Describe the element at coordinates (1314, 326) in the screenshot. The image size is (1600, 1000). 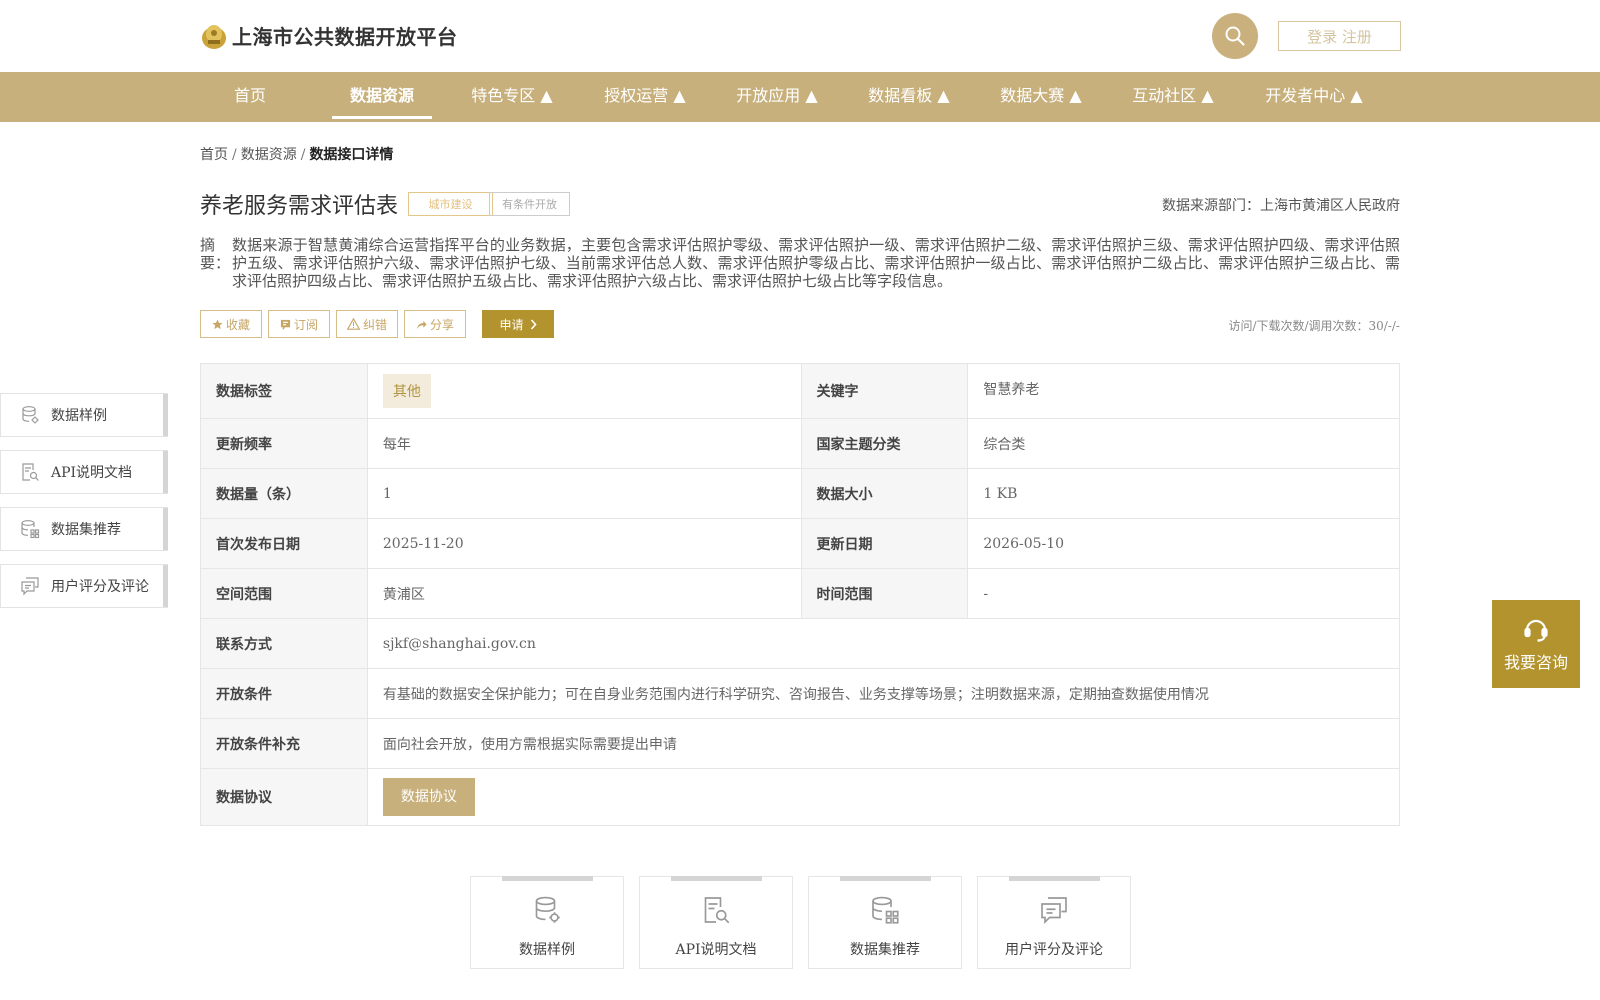
I see `visit-download-counts: 访问/下载次数/调用次数：30/-/-` at that location.